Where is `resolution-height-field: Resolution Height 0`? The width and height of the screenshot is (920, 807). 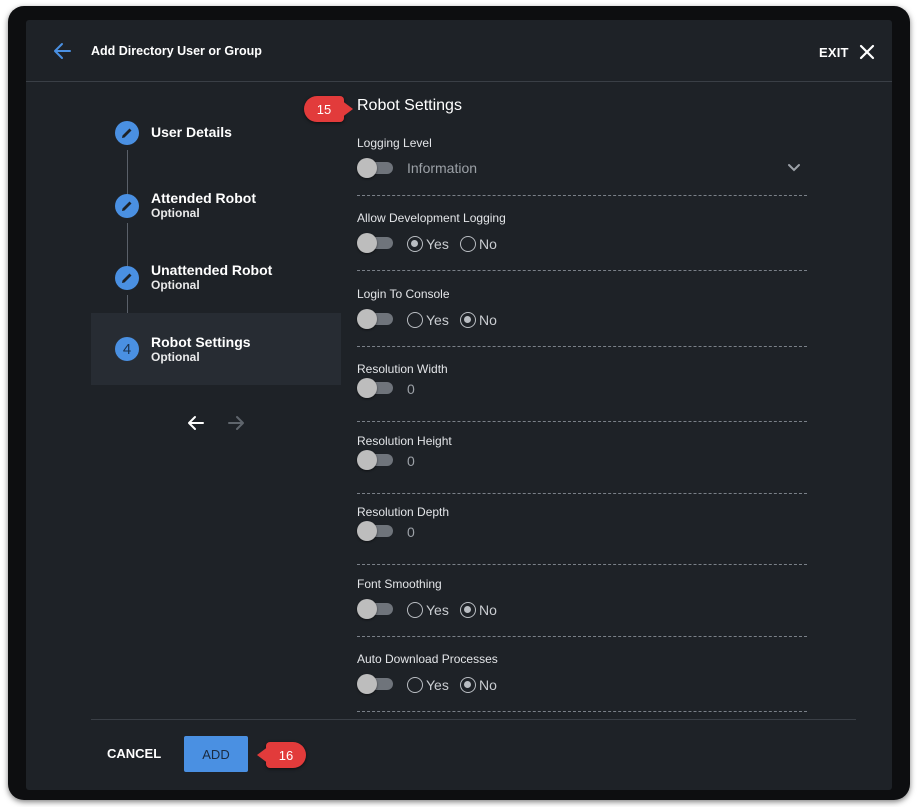
resolution-height-field: Resolution Height 0 is located at coordinates (582, 464).